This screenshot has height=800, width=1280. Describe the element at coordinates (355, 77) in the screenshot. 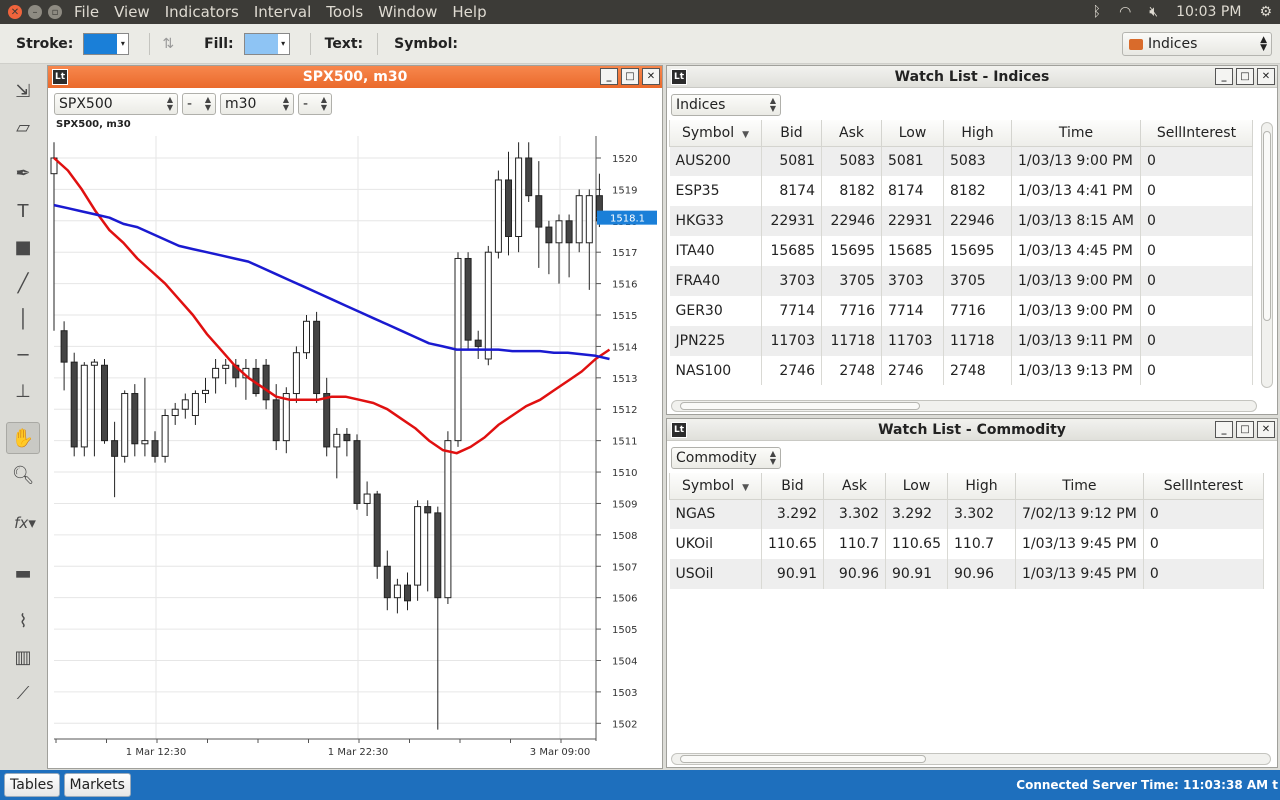

I see `chart-window-titlebar: Lt SPX500, m30 _ □ ✕` at that location.